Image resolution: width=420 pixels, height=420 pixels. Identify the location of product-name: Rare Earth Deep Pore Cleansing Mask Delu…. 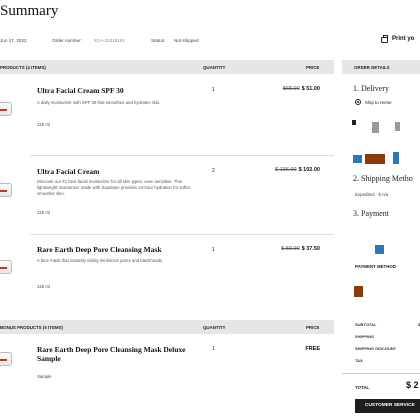
(122, 354).